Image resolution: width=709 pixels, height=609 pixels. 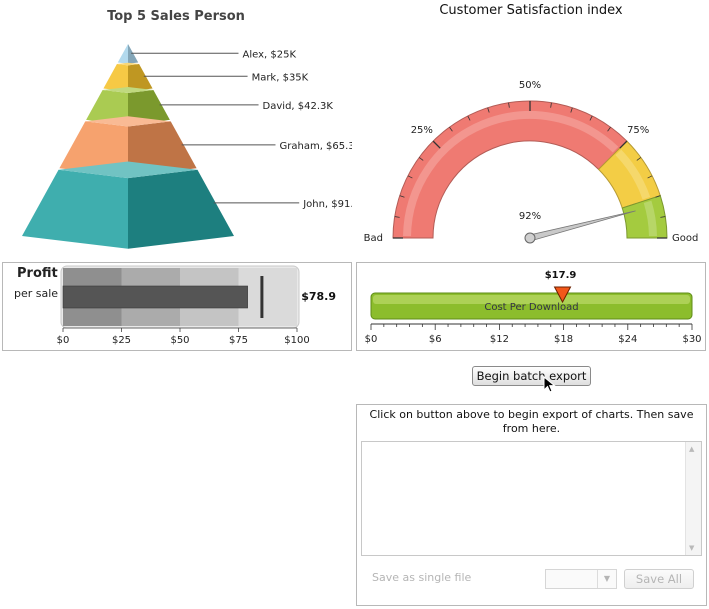 I want to click on gauge-value-label: 92%, so click(x=530, y=216).